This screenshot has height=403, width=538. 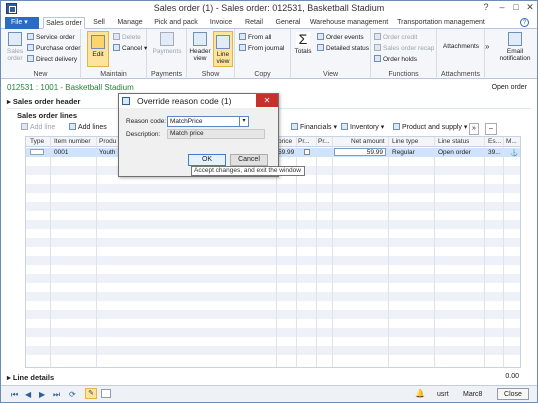 I want to click on collapse-icon: –, so click(x=491, y=129).